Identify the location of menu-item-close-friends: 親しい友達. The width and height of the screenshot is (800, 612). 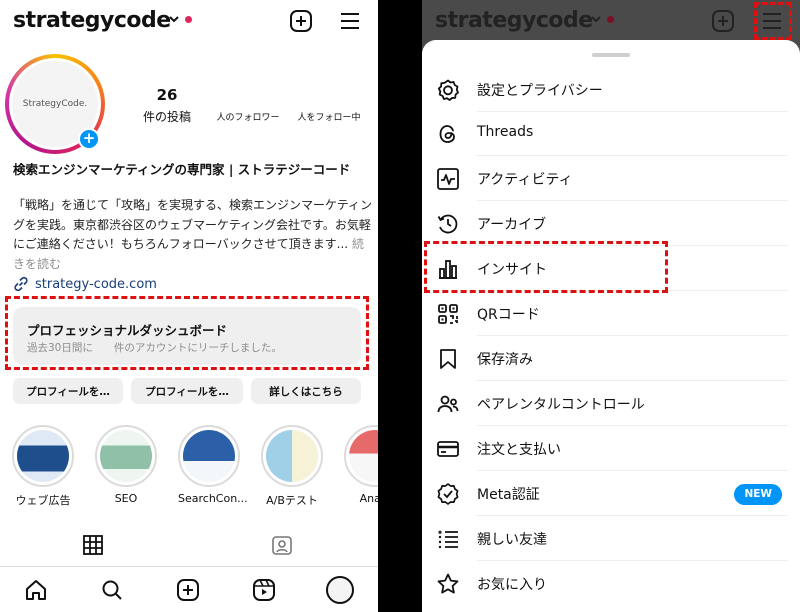
(611, 539).